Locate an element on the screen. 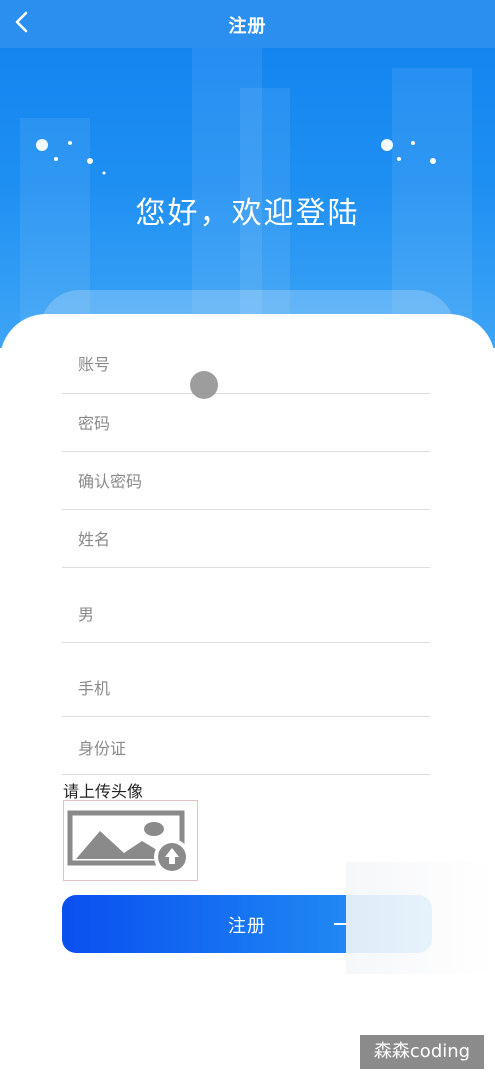  avatar-upload-button is located at coordinates (130, 840).